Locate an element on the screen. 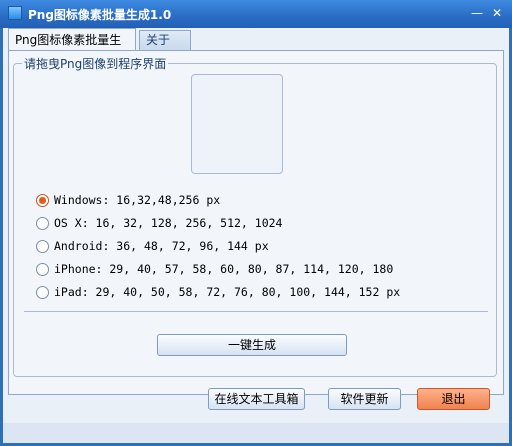  radio-iphone is located at coordinates (42, 269).